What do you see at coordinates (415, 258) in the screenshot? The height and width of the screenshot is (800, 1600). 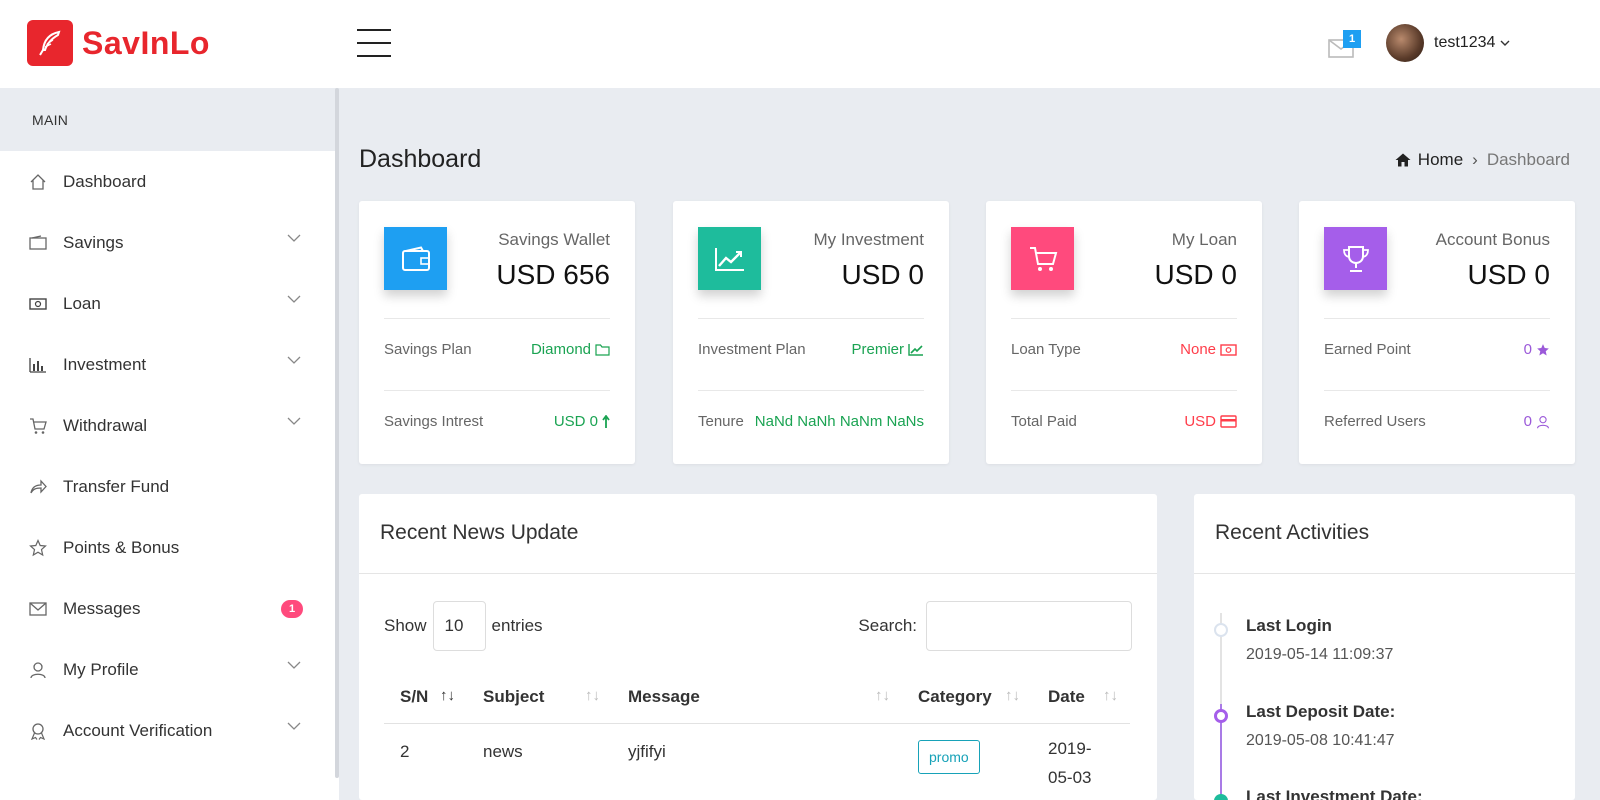 I see `wallet-icon` at bounding box center [415, 258].